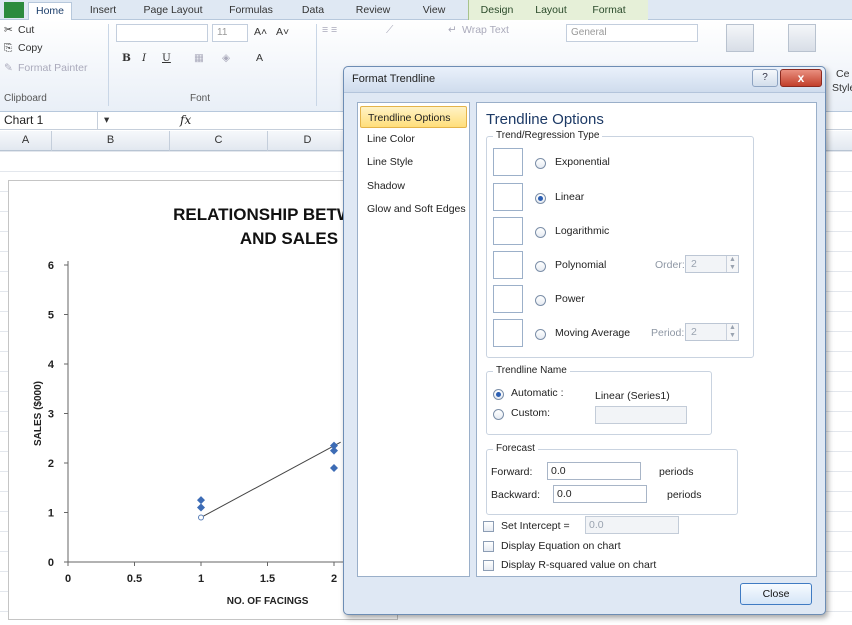 The image size is (852, 625). What do you see at coordinates (600, 494) in the screenshot?
I see `backward-input: 0.0` at bounding box center [600, 494].